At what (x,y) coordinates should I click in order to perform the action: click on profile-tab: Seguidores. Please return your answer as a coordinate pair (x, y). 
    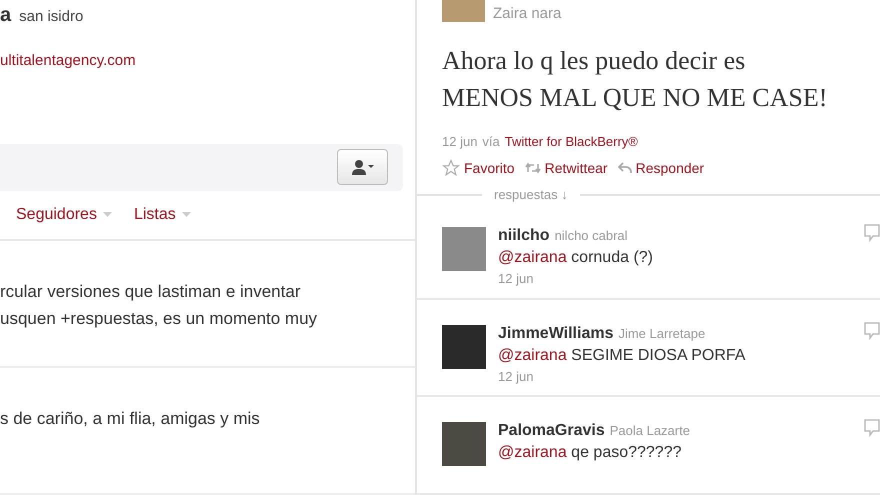
    Looking at the image, I should click on (64, 215).